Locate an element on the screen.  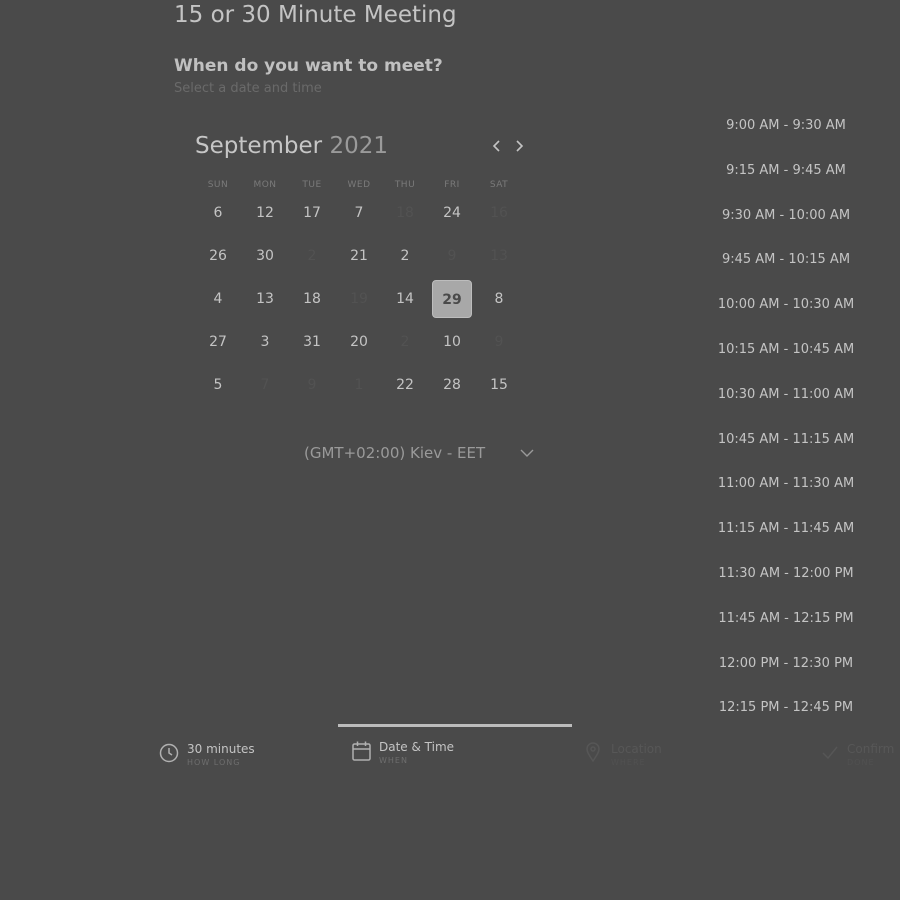
next-month-button is located at coordinates (519, 146).